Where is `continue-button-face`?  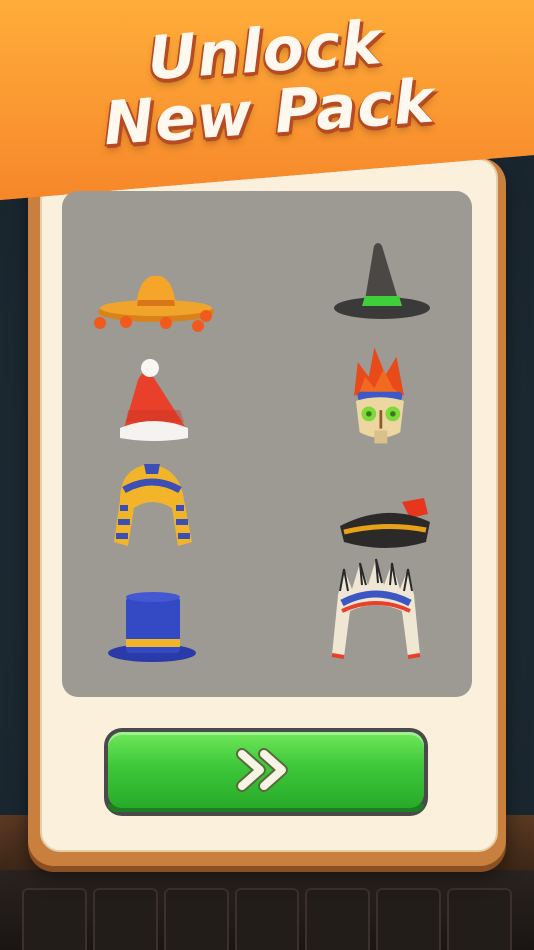
continue-button-face is located at coordinates (266, 770).